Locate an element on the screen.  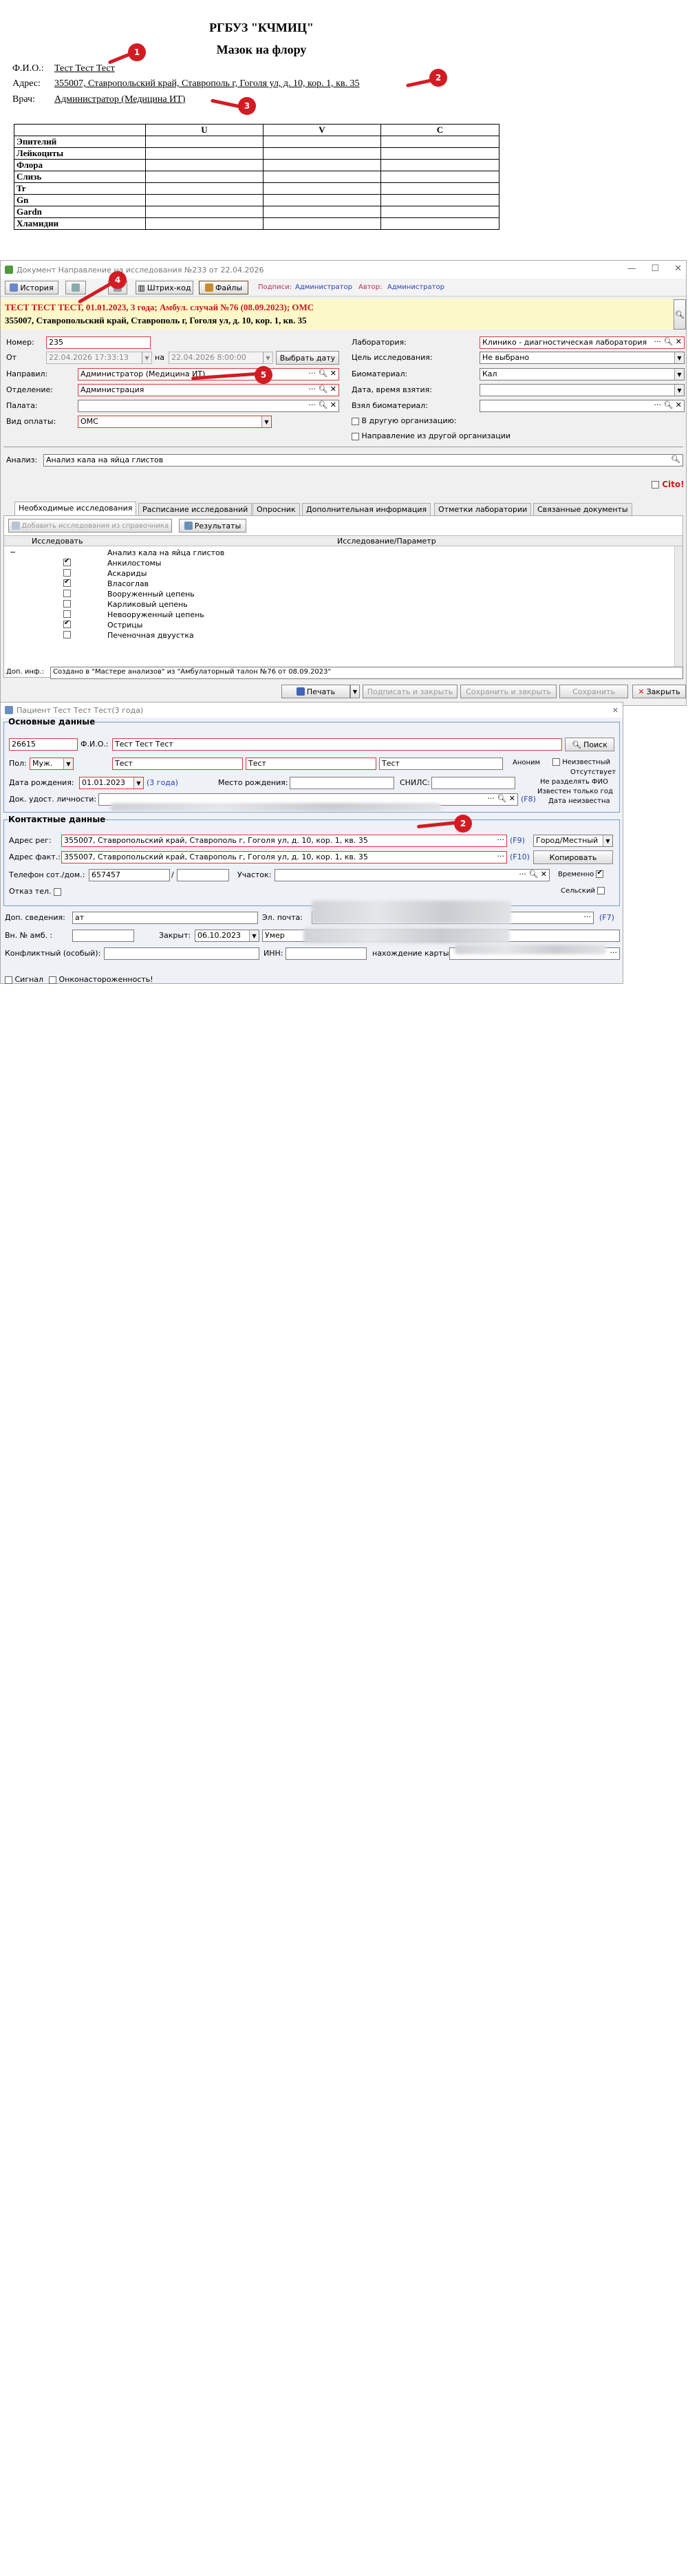
table-row: Невооруженный цепень is located at coordinates (343, 615).